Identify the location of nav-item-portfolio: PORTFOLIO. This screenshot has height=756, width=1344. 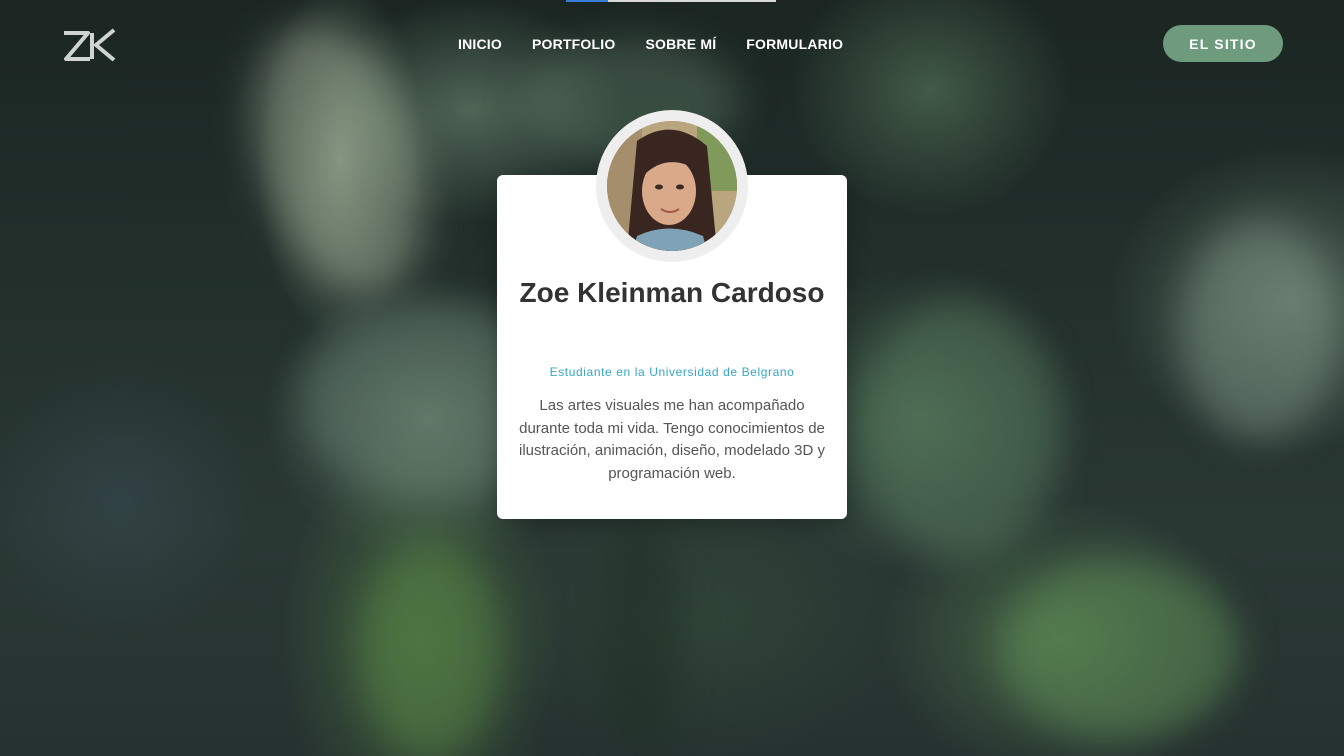
(573, 44).